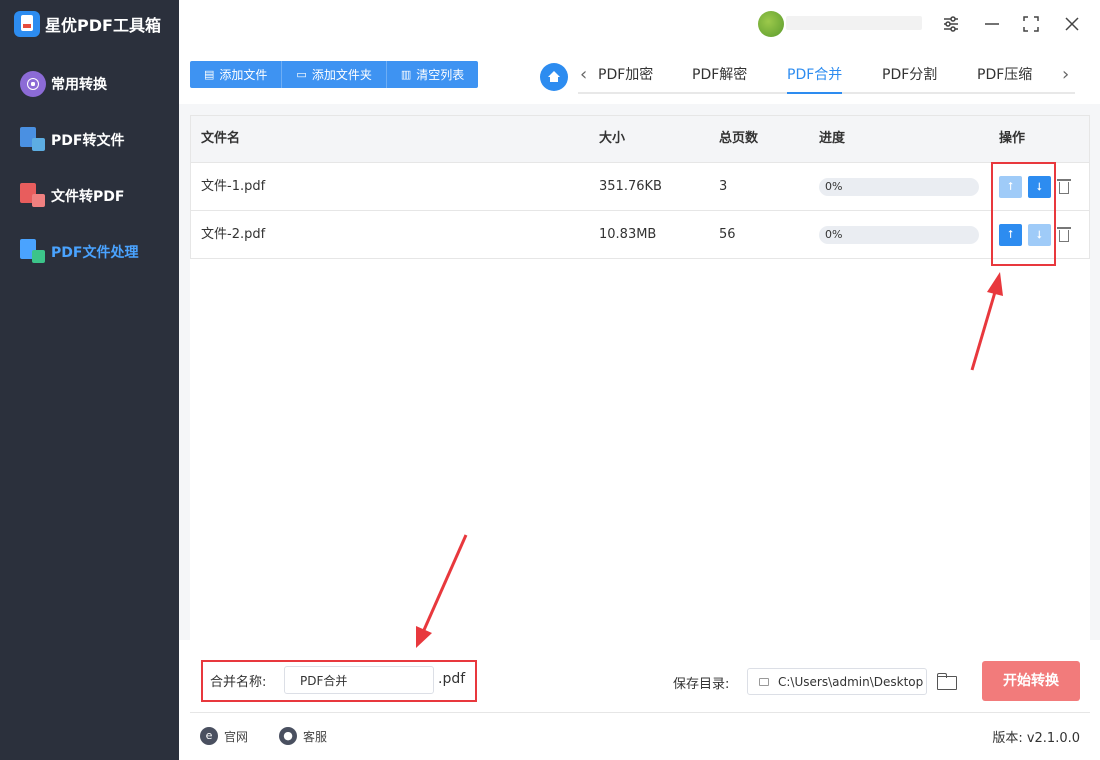 Image resolution: width=1100 pixels, height=760 pixels. What do you see at coordinates (406, 74) in the screenshot?
I see `trash-icon: ▥` at bounding box center [406, 74].